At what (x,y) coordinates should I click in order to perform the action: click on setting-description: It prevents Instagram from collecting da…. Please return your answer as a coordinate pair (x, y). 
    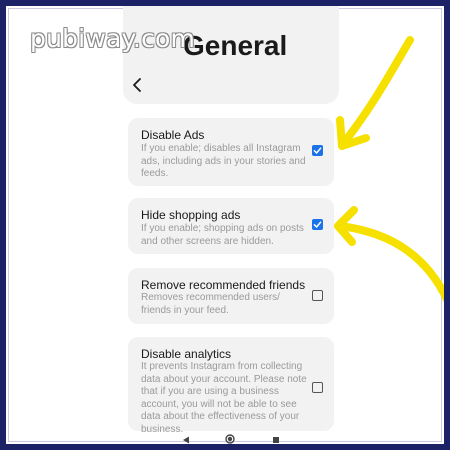
    Looking at the image, I should click on (224, 398).